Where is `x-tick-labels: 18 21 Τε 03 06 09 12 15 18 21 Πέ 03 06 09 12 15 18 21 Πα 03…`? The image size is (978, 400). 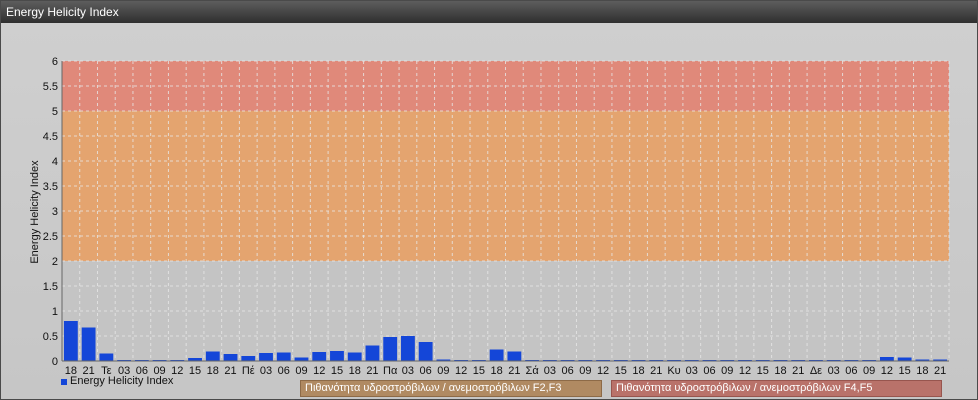 x-tick-labels: 18 21 Τε 03 06 09 12 15 18 21 Πέ 03 06 09 12 15 18 21 Πα 03… is located at coordinates (506, 371).